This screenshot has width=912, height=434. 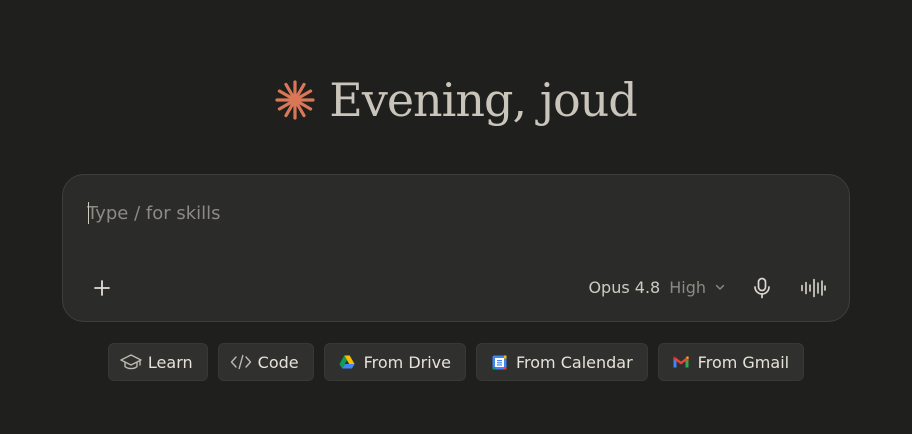 I want to click on chip-label: Code, so click(x=278, y=362).